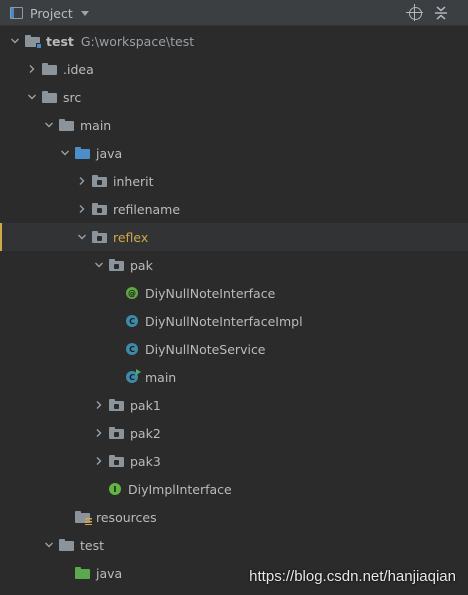 Image resolution: width=468 pixels, height=595 pixels. I want to click on selection-indicator, so click(1, 237).